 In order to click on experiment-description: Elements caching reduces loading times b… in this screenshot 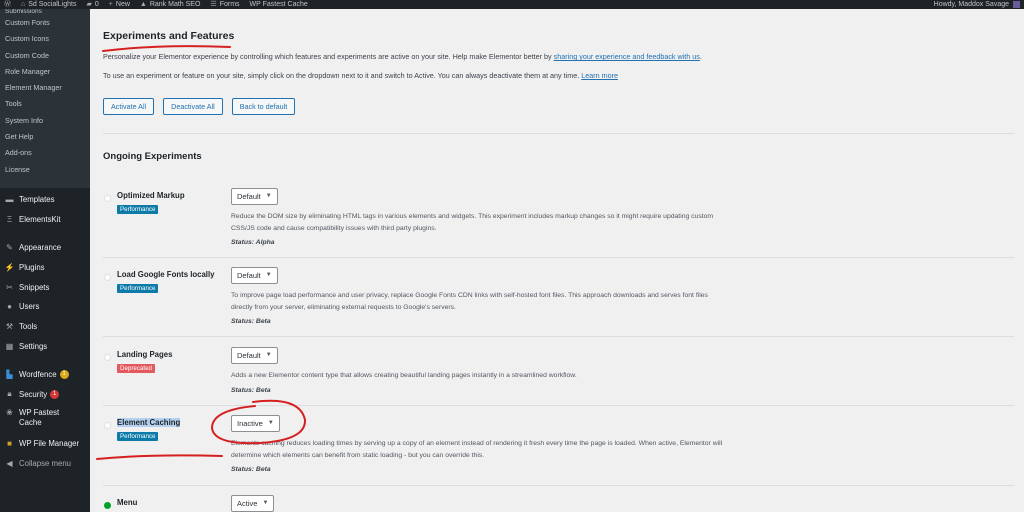, I will do `click(477, 449)`.